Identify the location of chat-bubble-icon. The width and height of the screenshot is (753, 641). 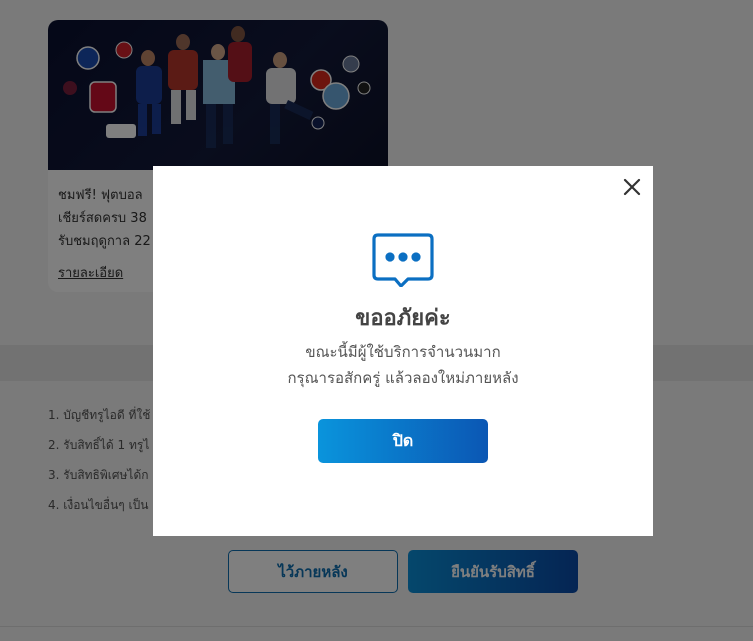
(403, 260).